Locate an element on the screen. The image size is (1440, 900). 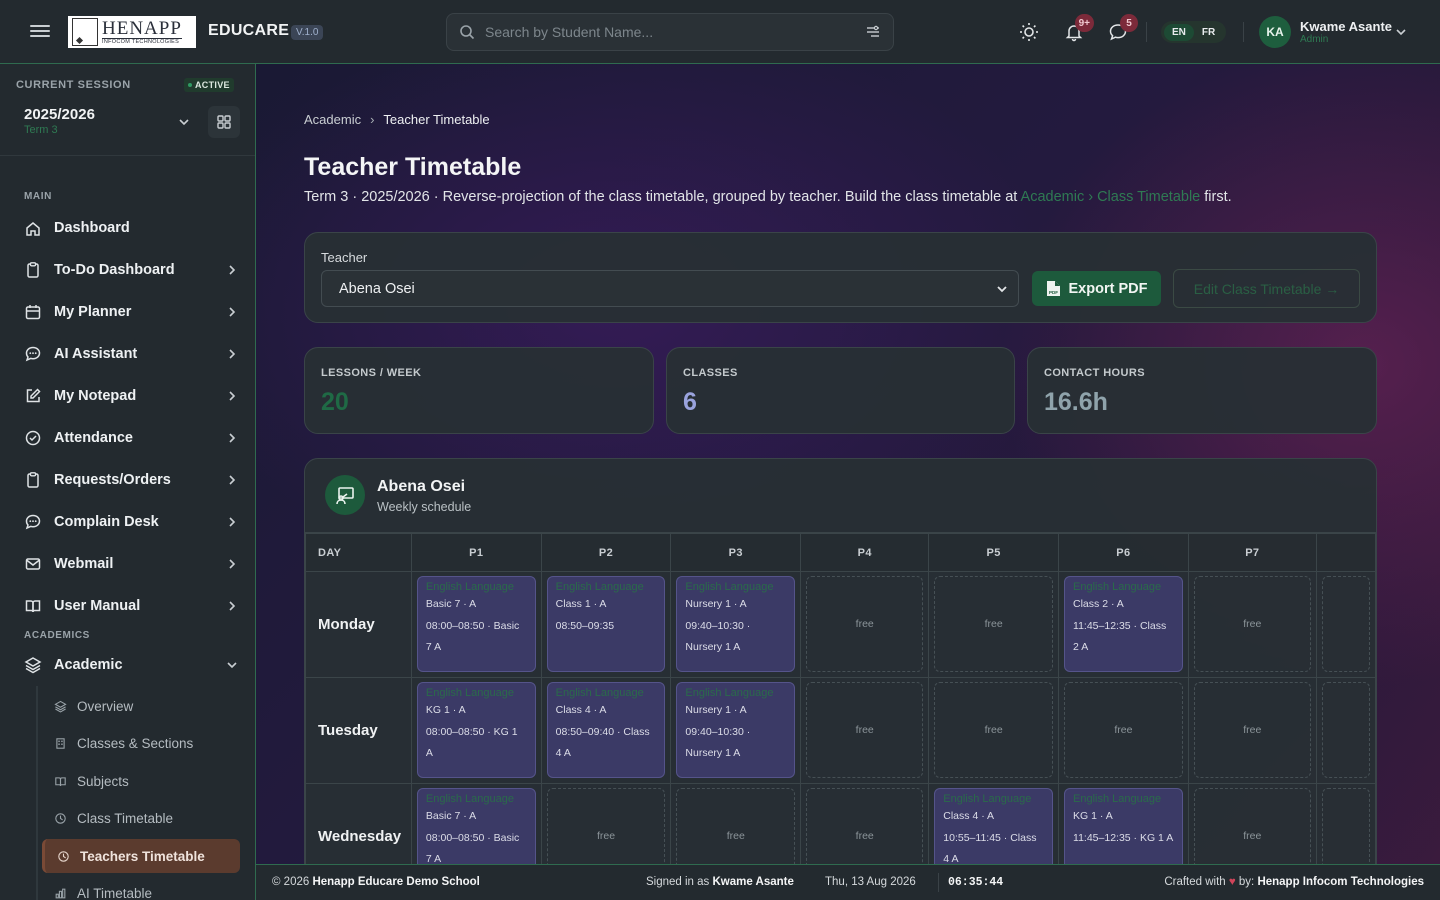
teacher-select: Abena Osei is located at coordinates (670, 288).